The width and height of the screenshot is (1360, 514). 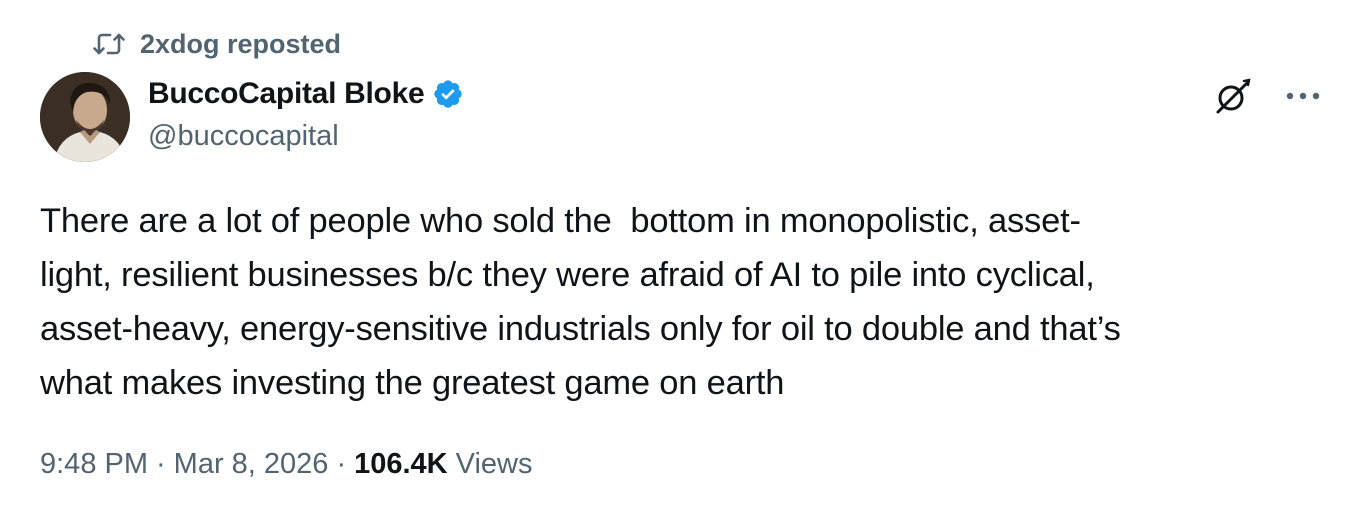 What do you see at coordinates (109, 44) in the screenshot?
I see `repost-icon` at bounding box center [109, 44].